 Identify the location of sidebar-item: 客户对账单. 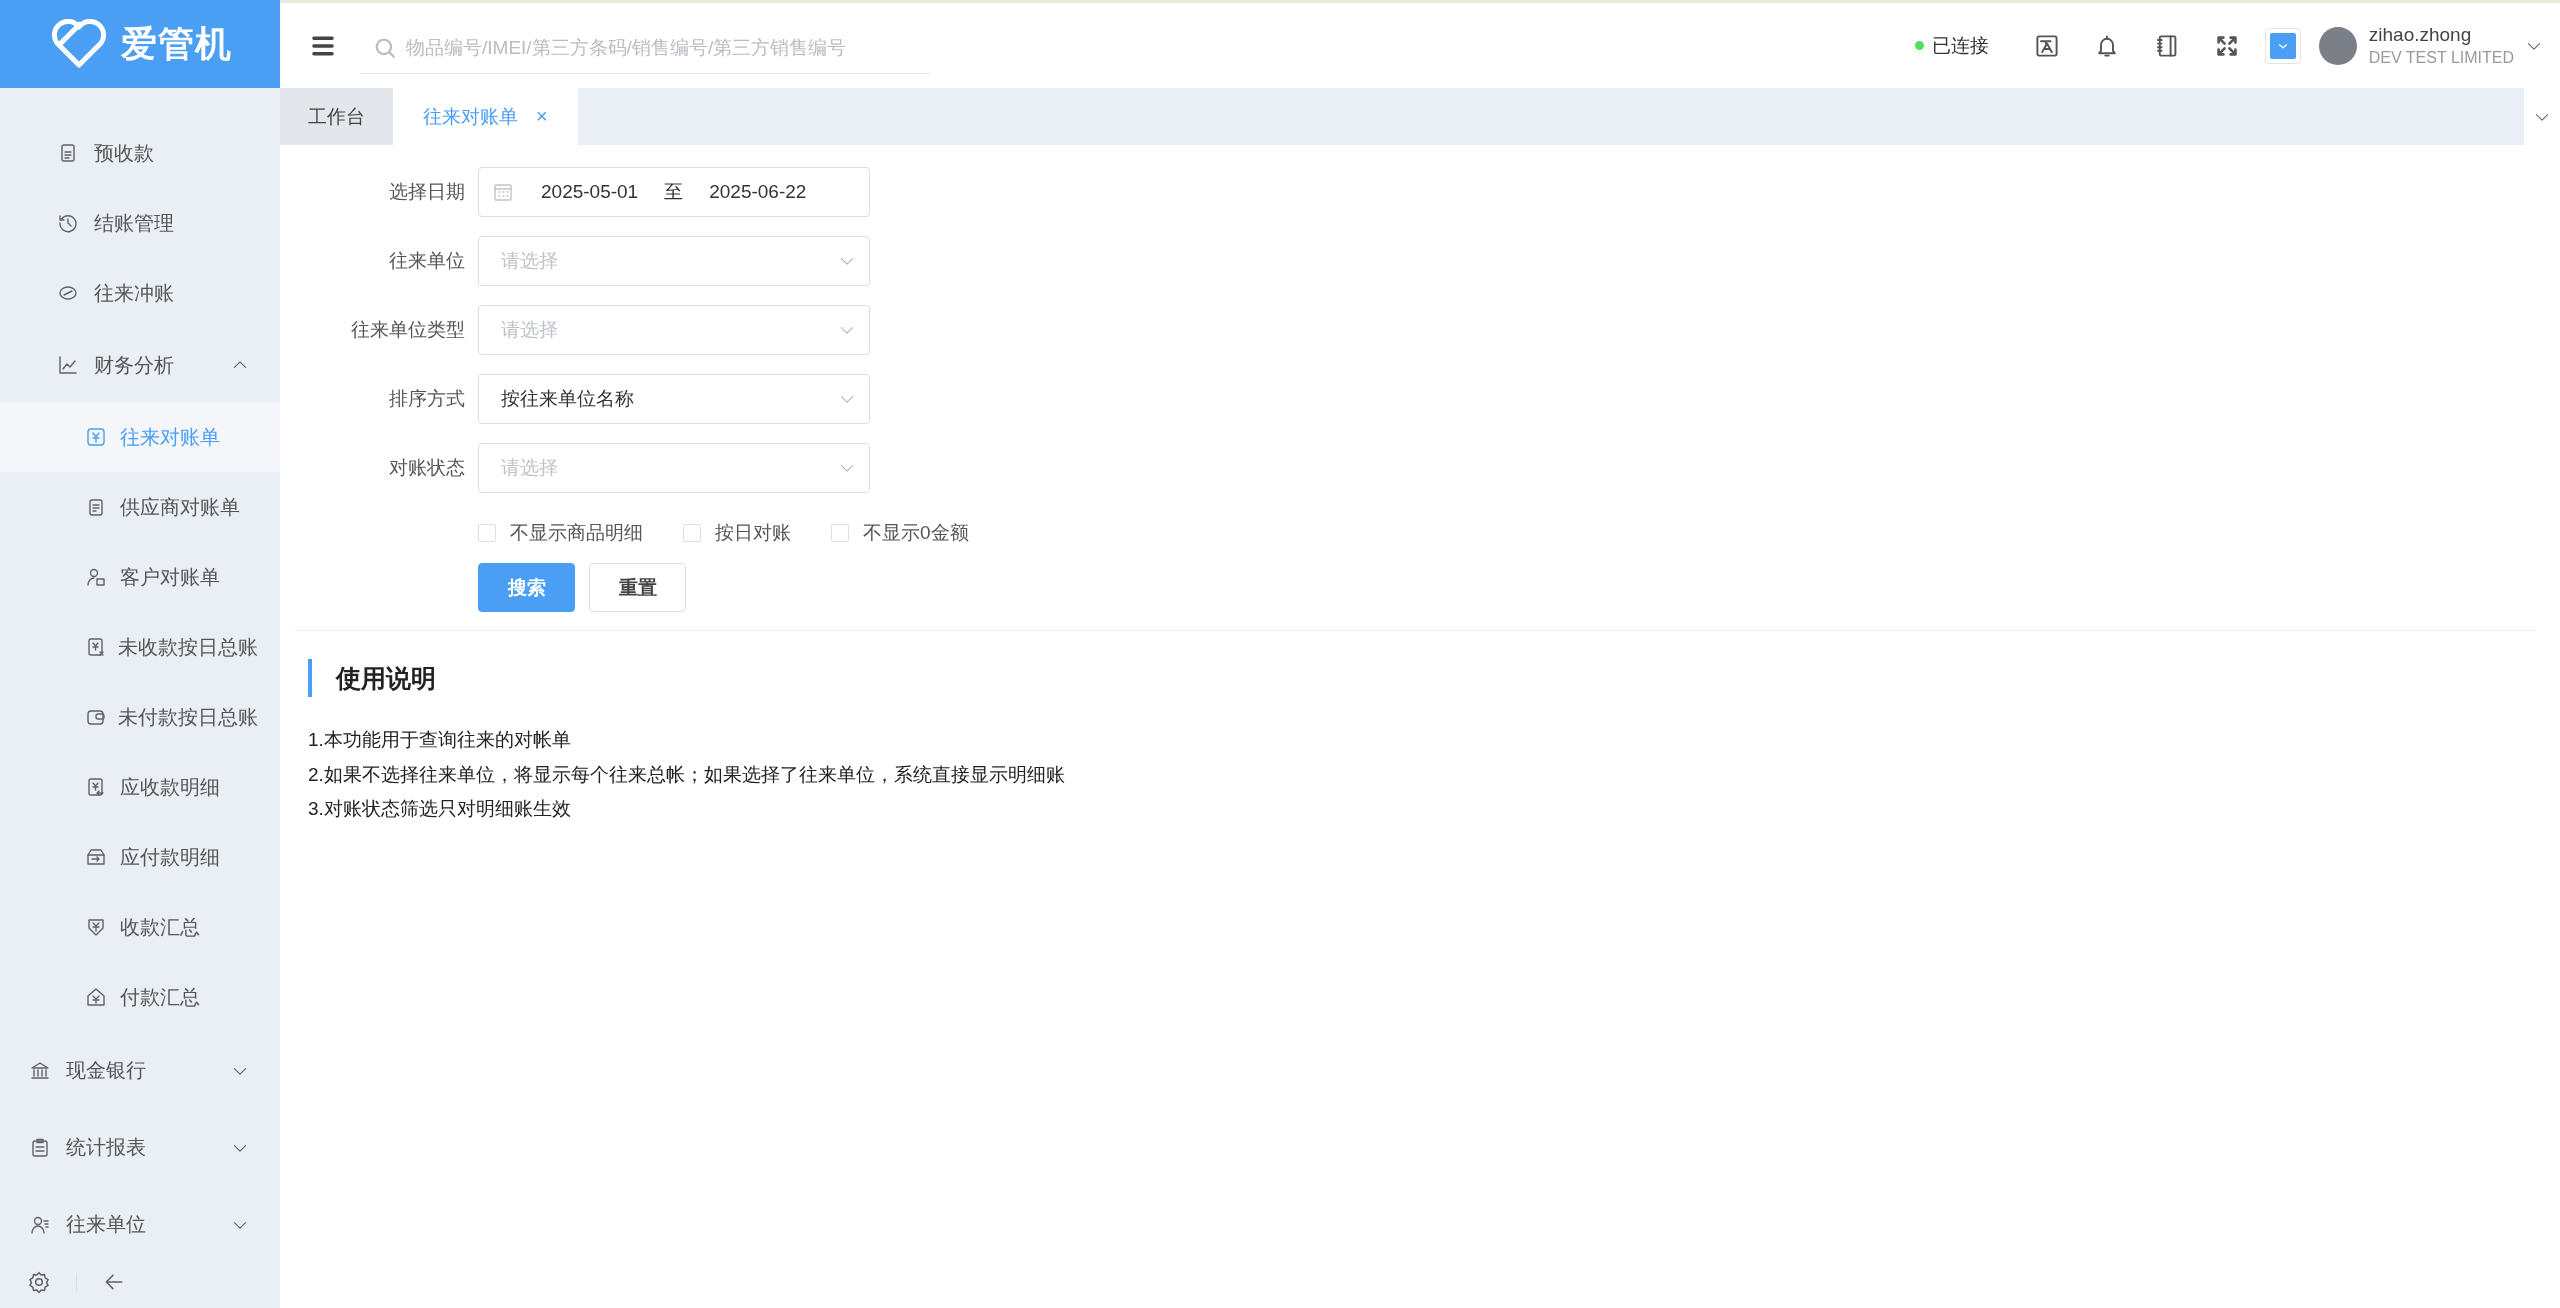
(140, 577).